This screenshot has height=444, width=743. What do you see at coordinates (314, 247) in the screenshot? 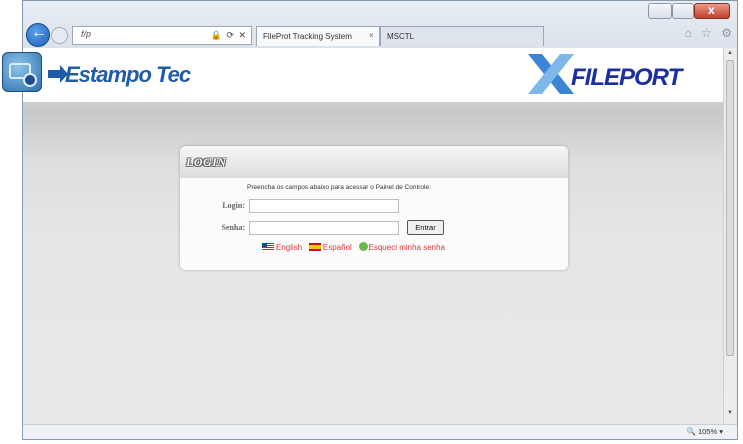
I see `spain-flag-icon` at bounding box center [314, 247].